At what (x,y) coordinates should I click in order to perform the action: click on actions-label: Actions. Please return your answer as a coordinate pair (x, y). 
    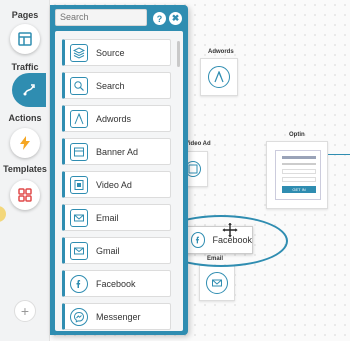
    Looking at the image, I should click on (25, 118).